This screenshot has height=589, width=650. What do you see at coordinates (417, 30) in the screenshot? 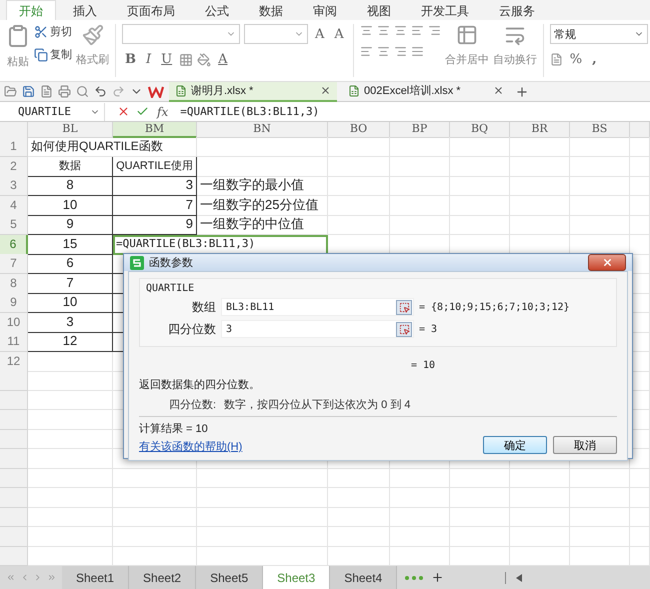
I see `indent-icon` at bounding box center [417, 30].